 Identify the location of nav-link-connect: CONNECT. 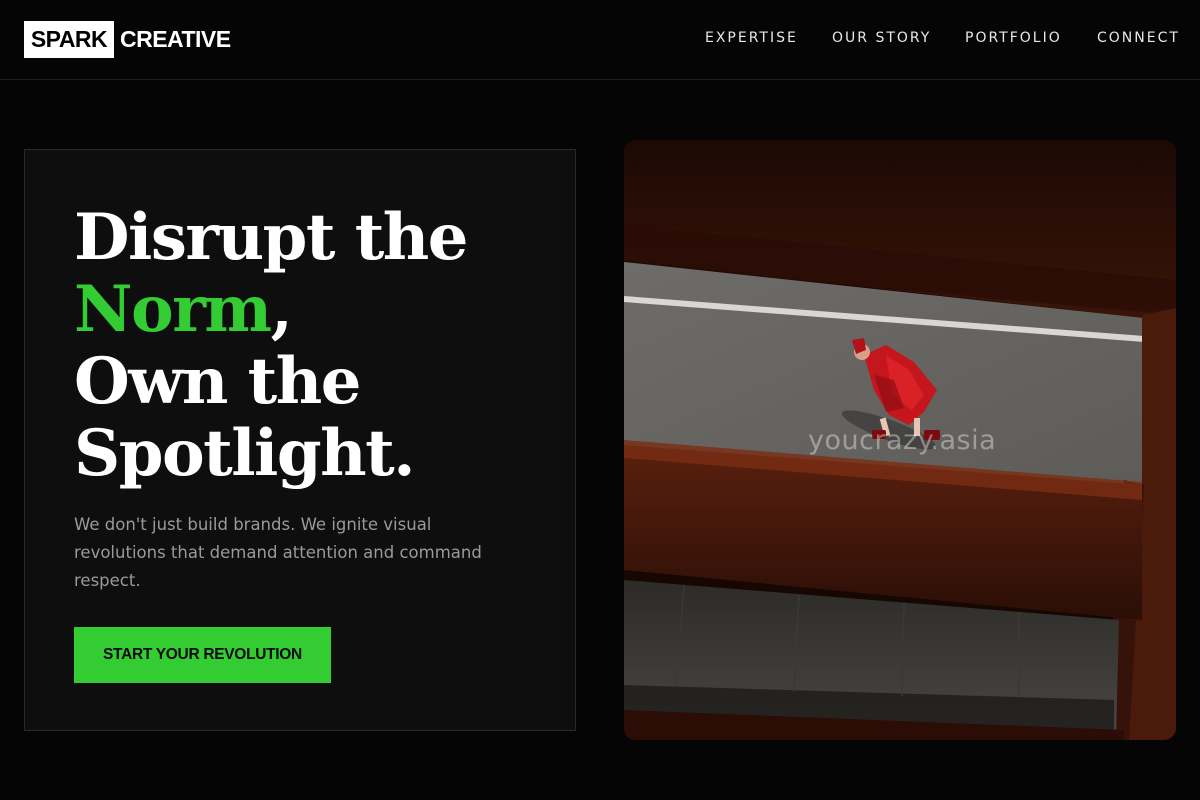
(1138, 38).